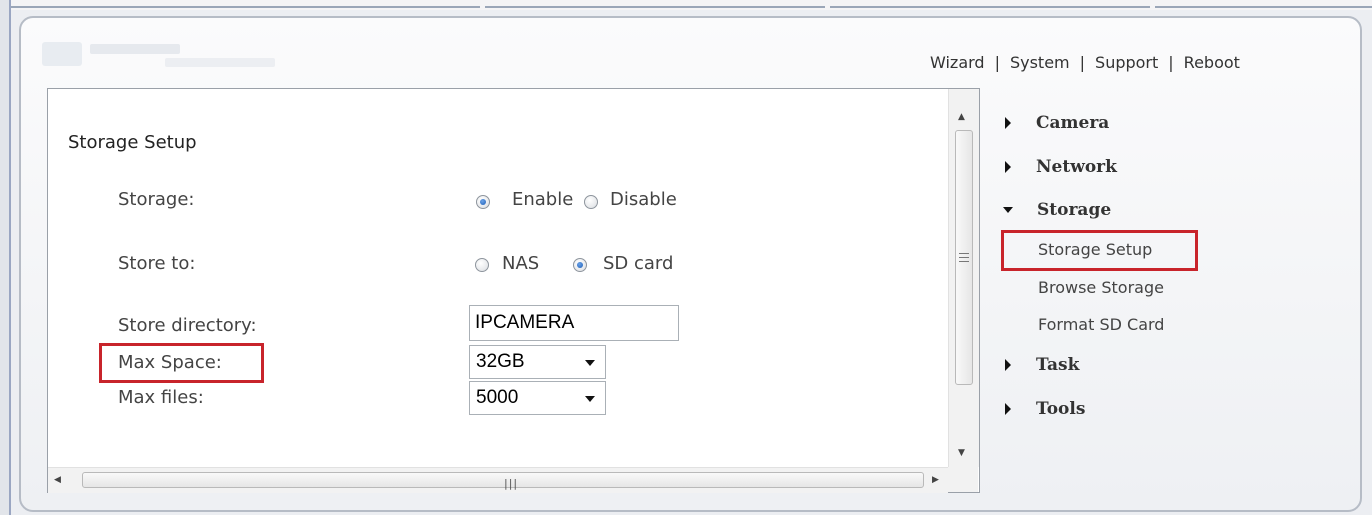 The image size is (1372, 515). I want to click on sidebar-item-camera: Camera, so click(1056, 123).